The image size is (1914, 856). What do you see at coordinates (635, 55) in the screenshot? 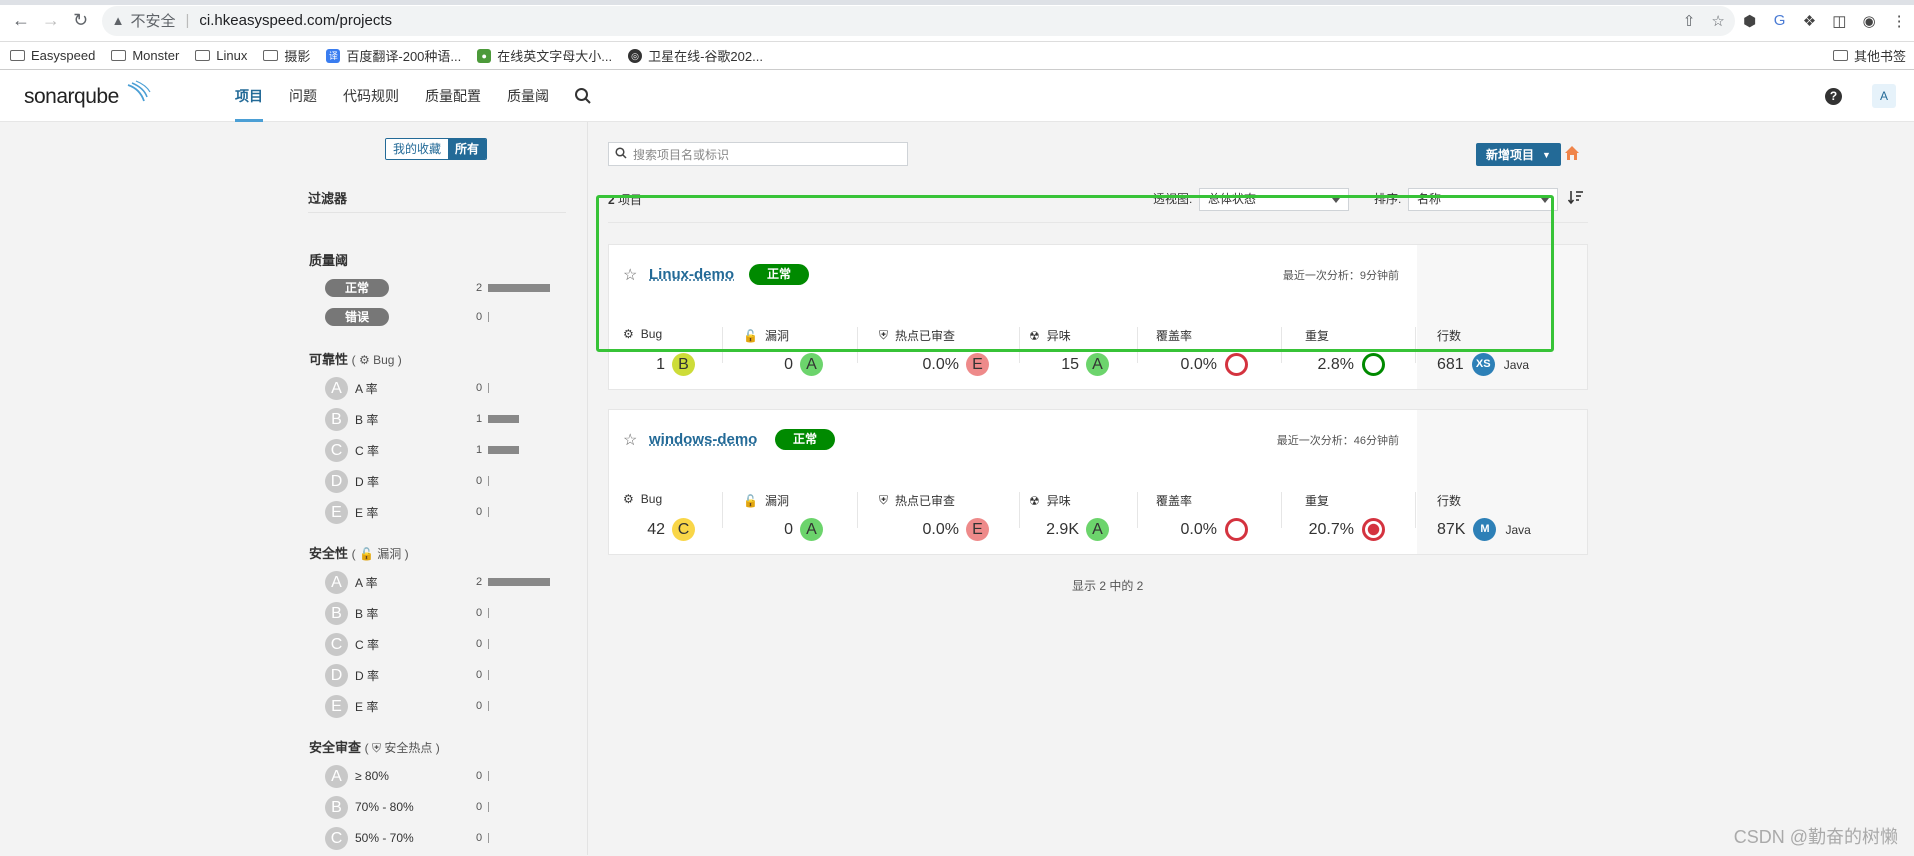
I see `globe-icon: ◎` at bounding box center [635, 55].